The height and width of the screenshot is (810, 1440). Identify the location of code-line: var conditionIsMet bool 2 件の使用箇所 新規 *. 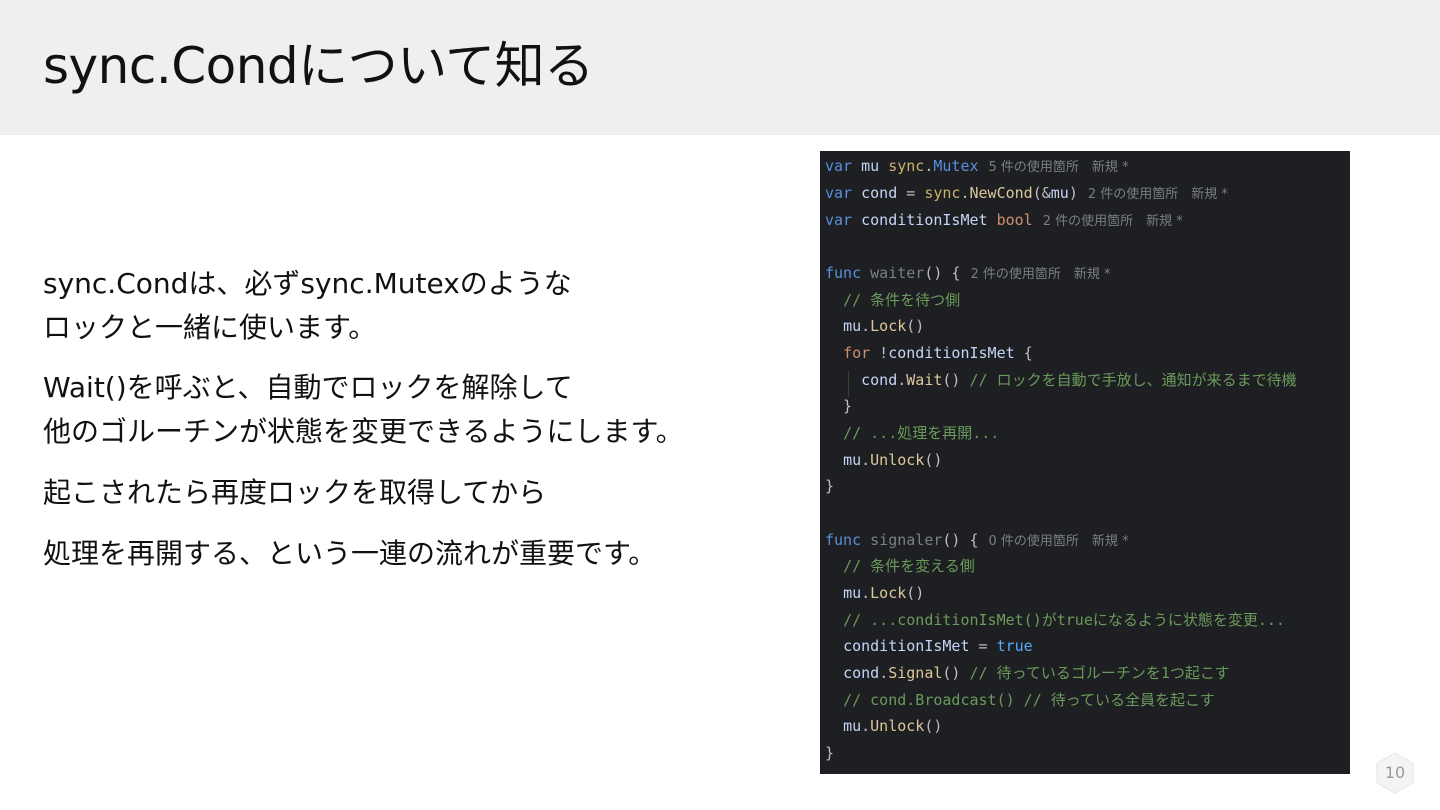
(1004, 220).